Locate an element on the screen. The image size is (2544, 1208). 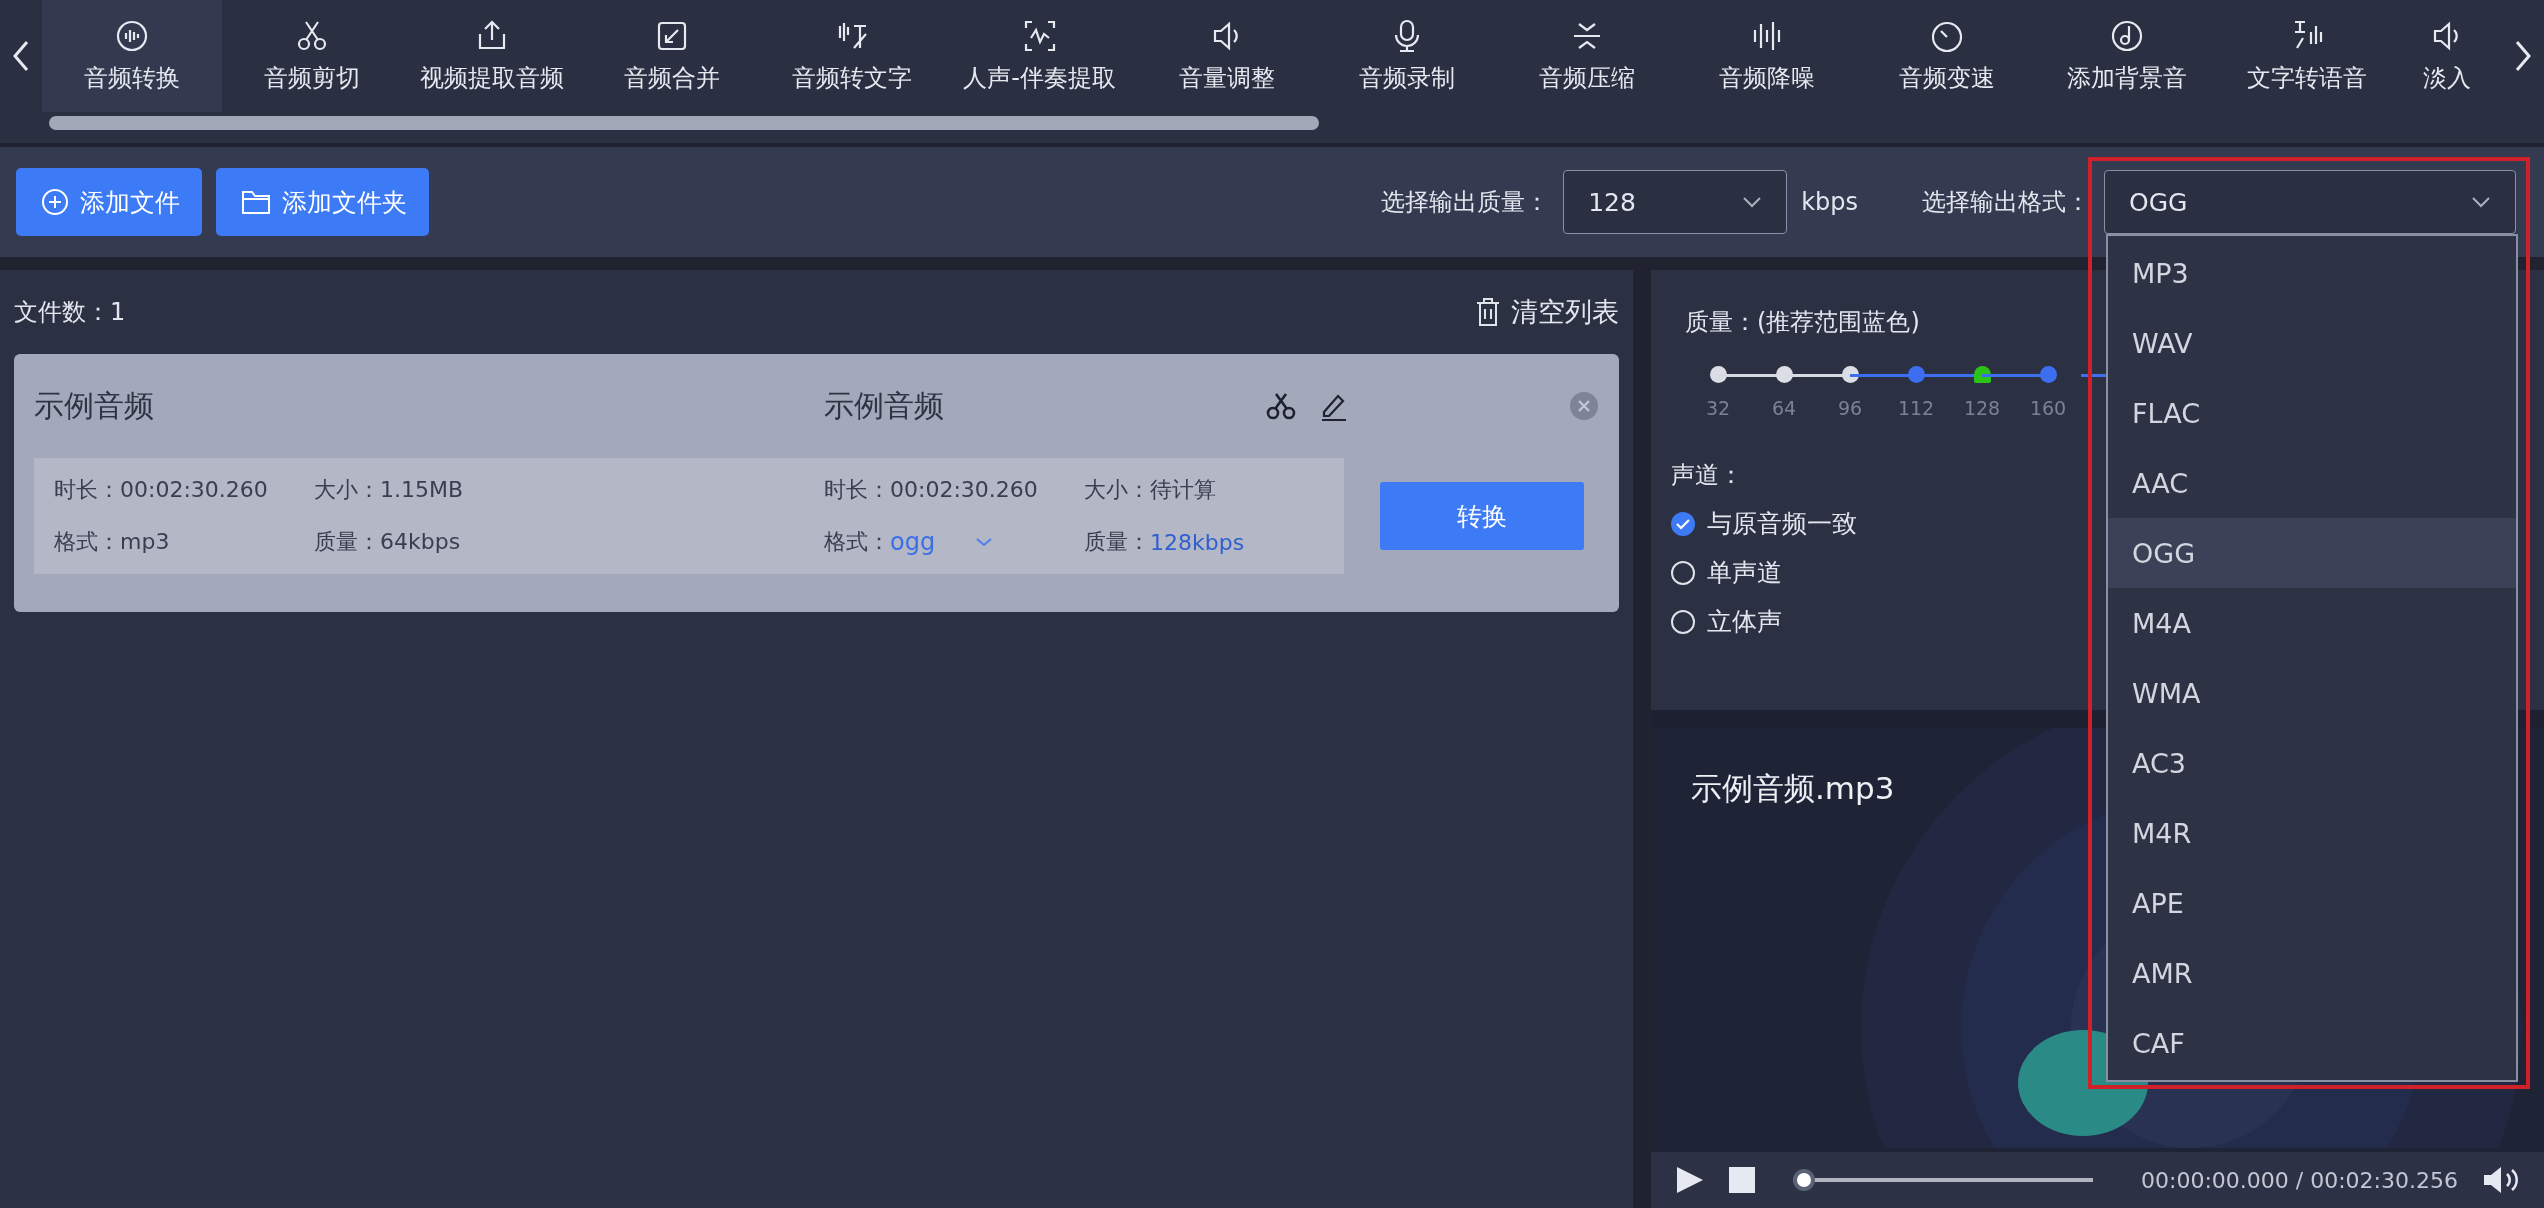
format-text: 格式：mp3 is located at coordinates (112, 542).